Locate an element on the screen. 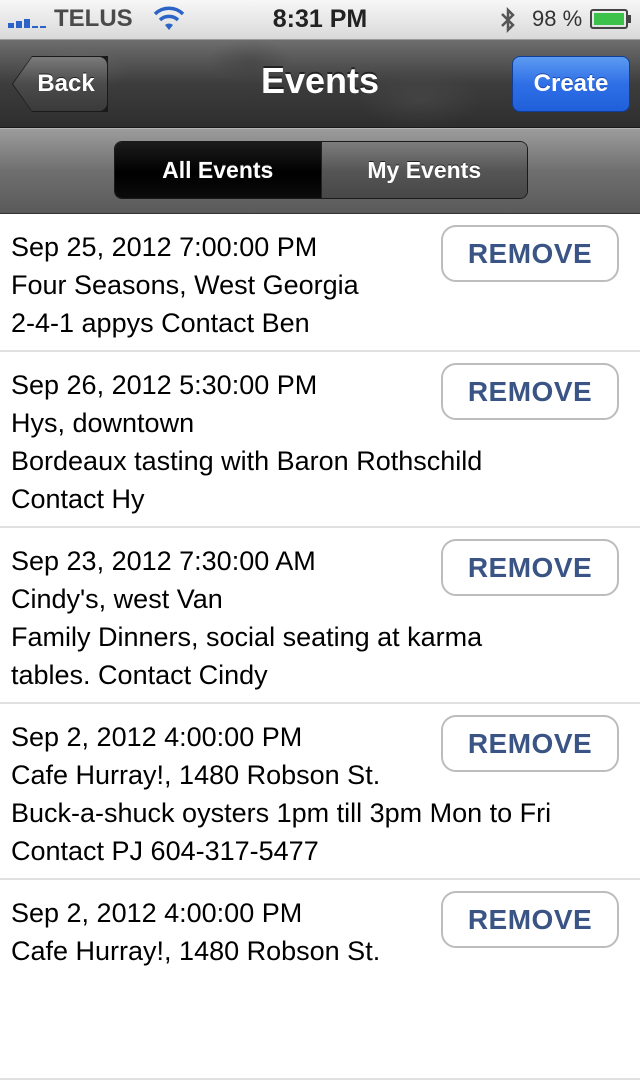 The image size is (640, 1080). bluetooth-icon is located at coordinates (508, 20).